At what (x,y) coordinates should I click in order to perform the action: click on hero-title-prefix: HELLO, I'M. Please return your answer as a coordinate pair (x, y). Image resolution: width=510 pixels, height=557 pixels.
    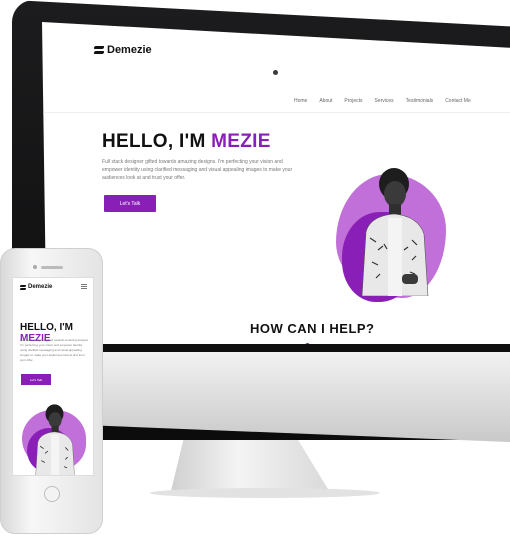
    Looking at the image, I should click on (157, 141).